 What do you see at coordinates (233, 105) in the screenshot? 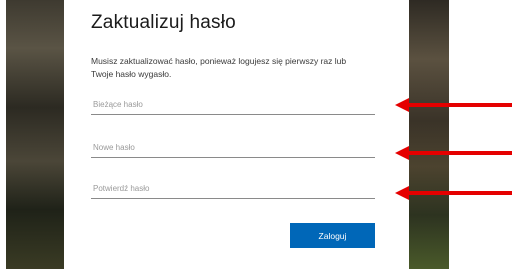
I see `current-password-field` at bounding box center [233, 105].